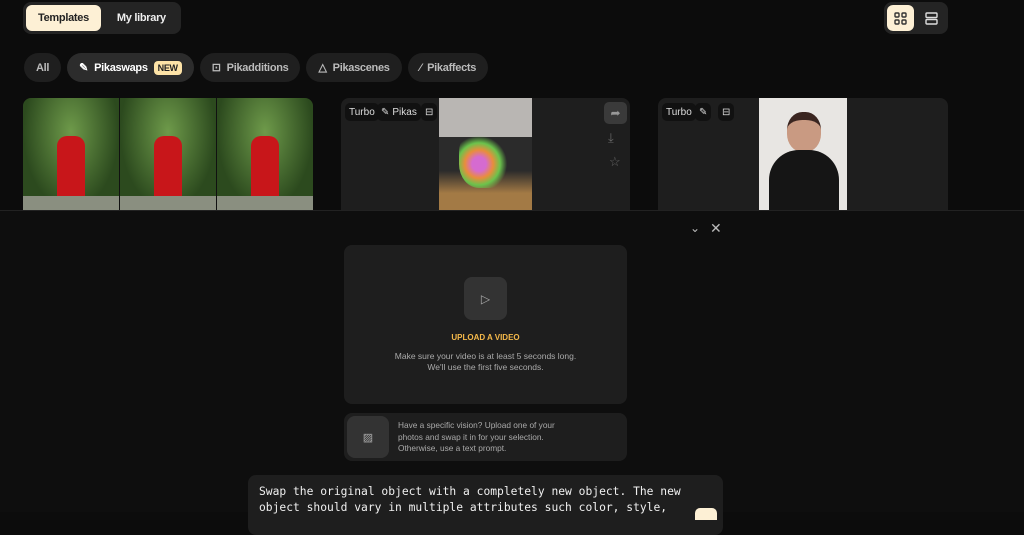  I want to click on submit-button, so click(706, 514).